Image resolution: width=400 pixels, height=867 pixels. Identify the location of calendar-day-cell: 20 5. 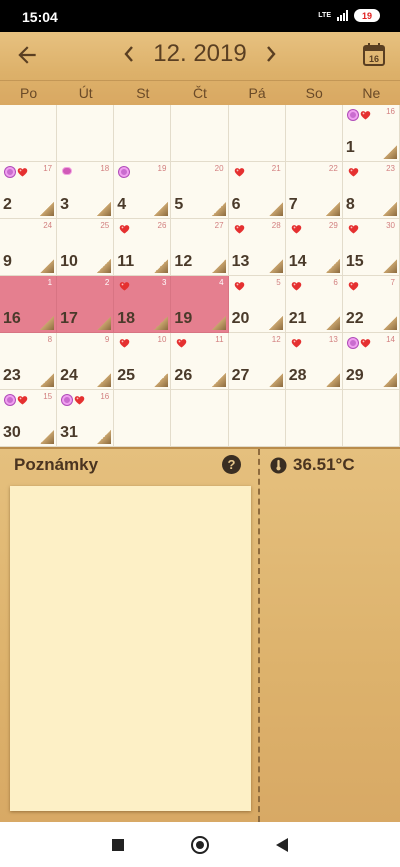
(200, 190).